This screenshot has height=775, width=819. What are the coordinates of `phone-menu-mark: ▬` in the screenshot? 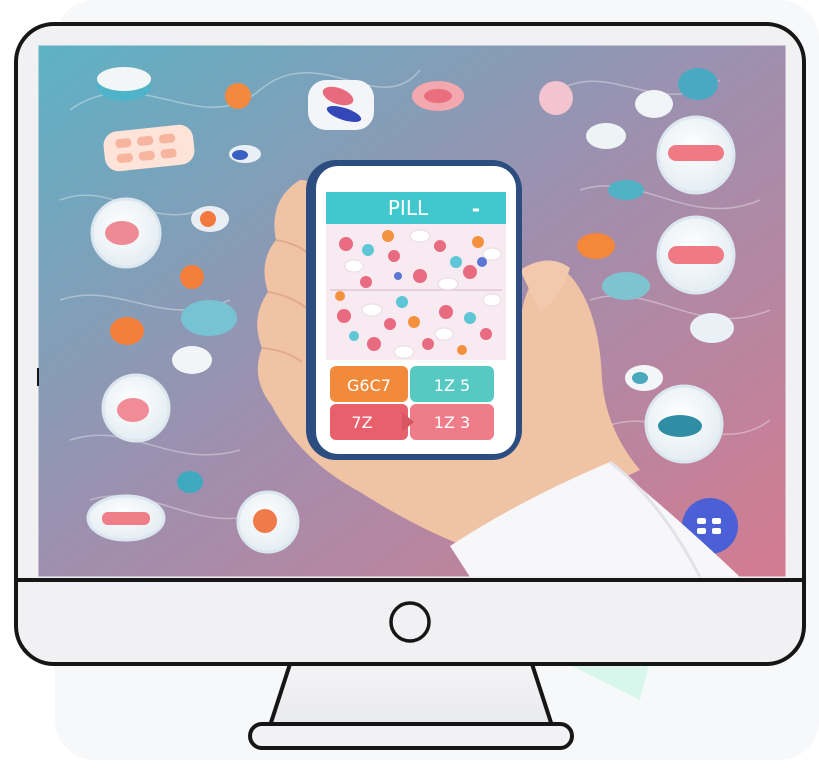 It's located at (476, 209).